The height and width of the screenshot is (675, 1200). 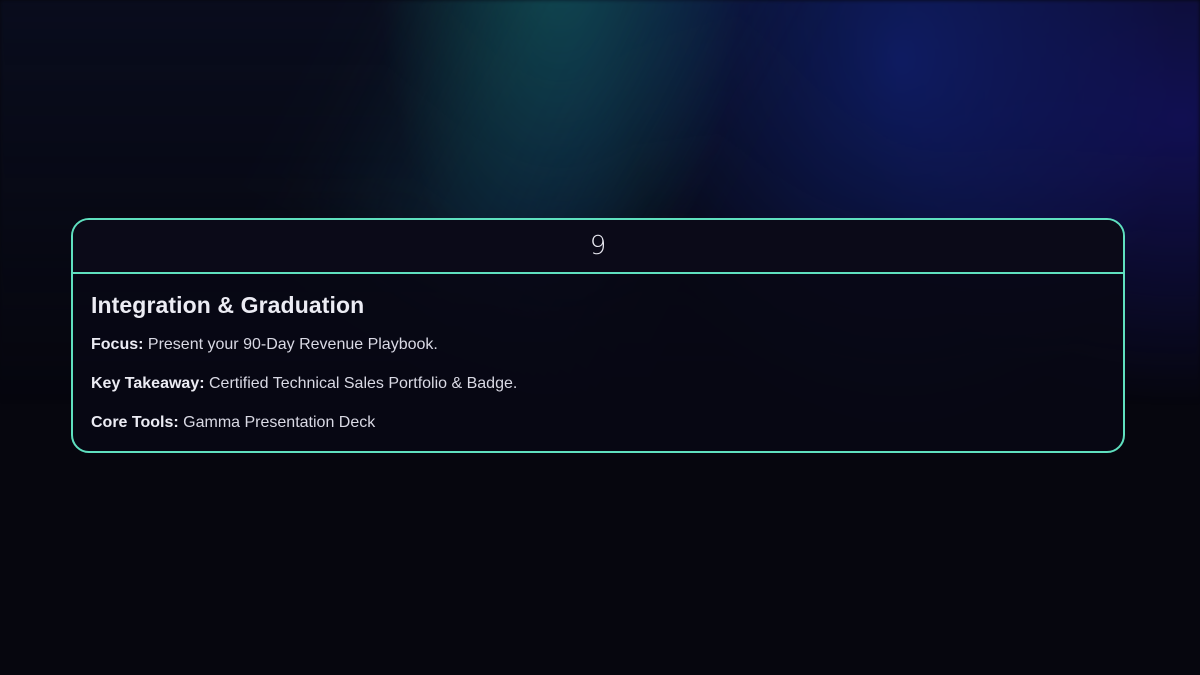 I want to click on core-tools-value: Gamma Presentation Deck, so click(x=279, y=422).